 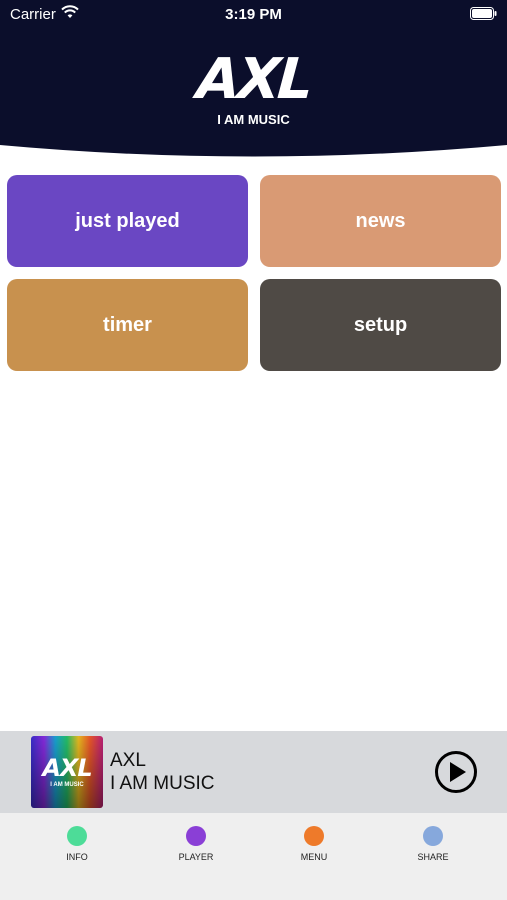 I want to click on album-art: AXL I AM MUSIC, so click(x=67, y=772).